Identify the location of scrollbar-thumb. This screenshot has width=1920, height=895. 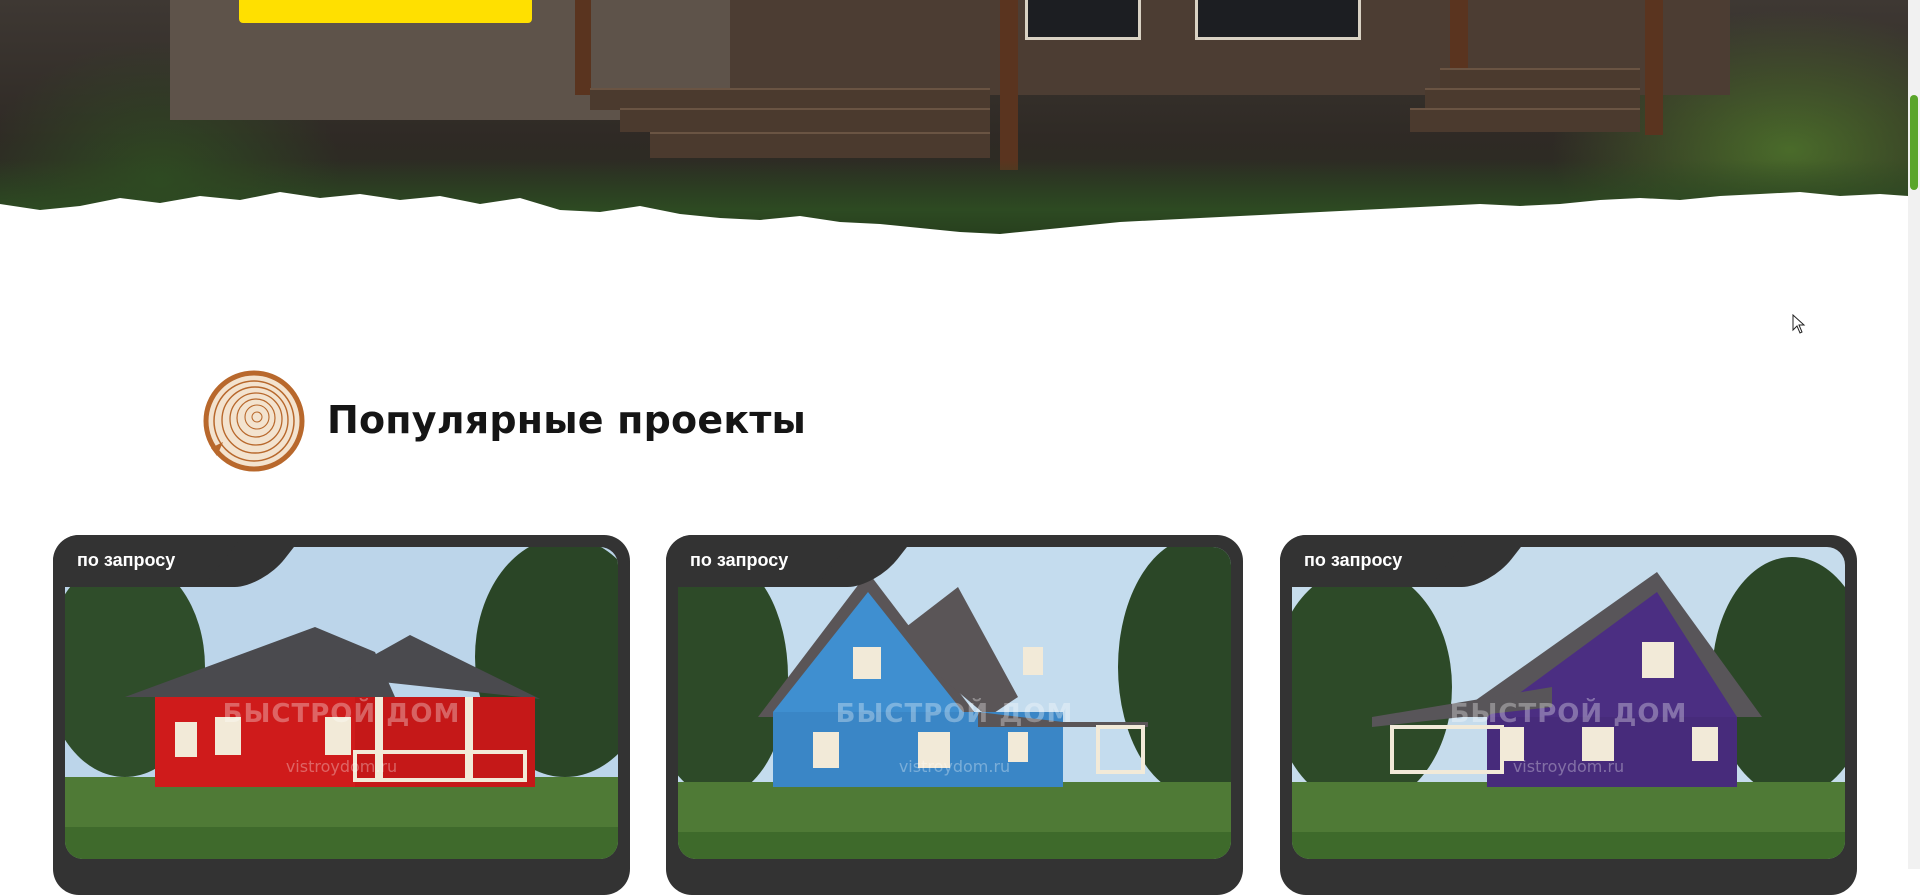
(1914, 142).